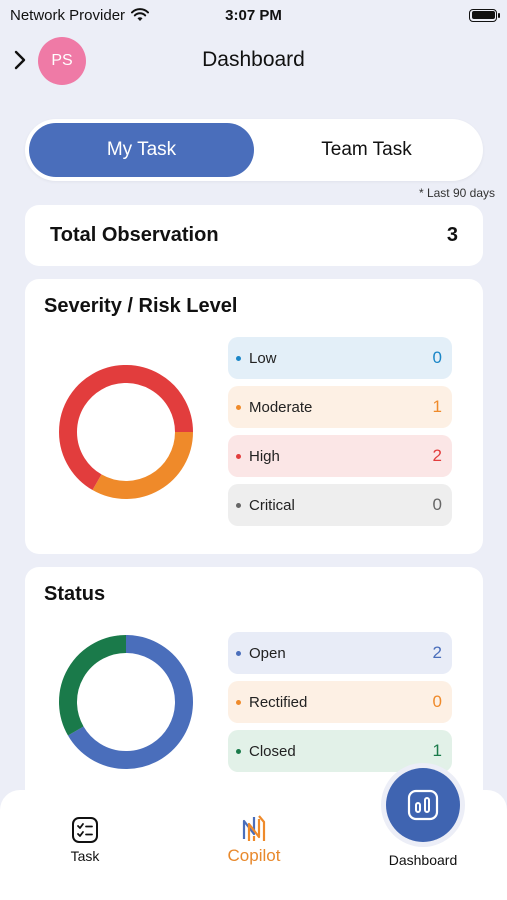 This screenshot has height=900, width=507. Describe the element at coordinates (340, 407) in the screenshot. I see `severity-legend-item-moderate: Moderate 1` at that location.